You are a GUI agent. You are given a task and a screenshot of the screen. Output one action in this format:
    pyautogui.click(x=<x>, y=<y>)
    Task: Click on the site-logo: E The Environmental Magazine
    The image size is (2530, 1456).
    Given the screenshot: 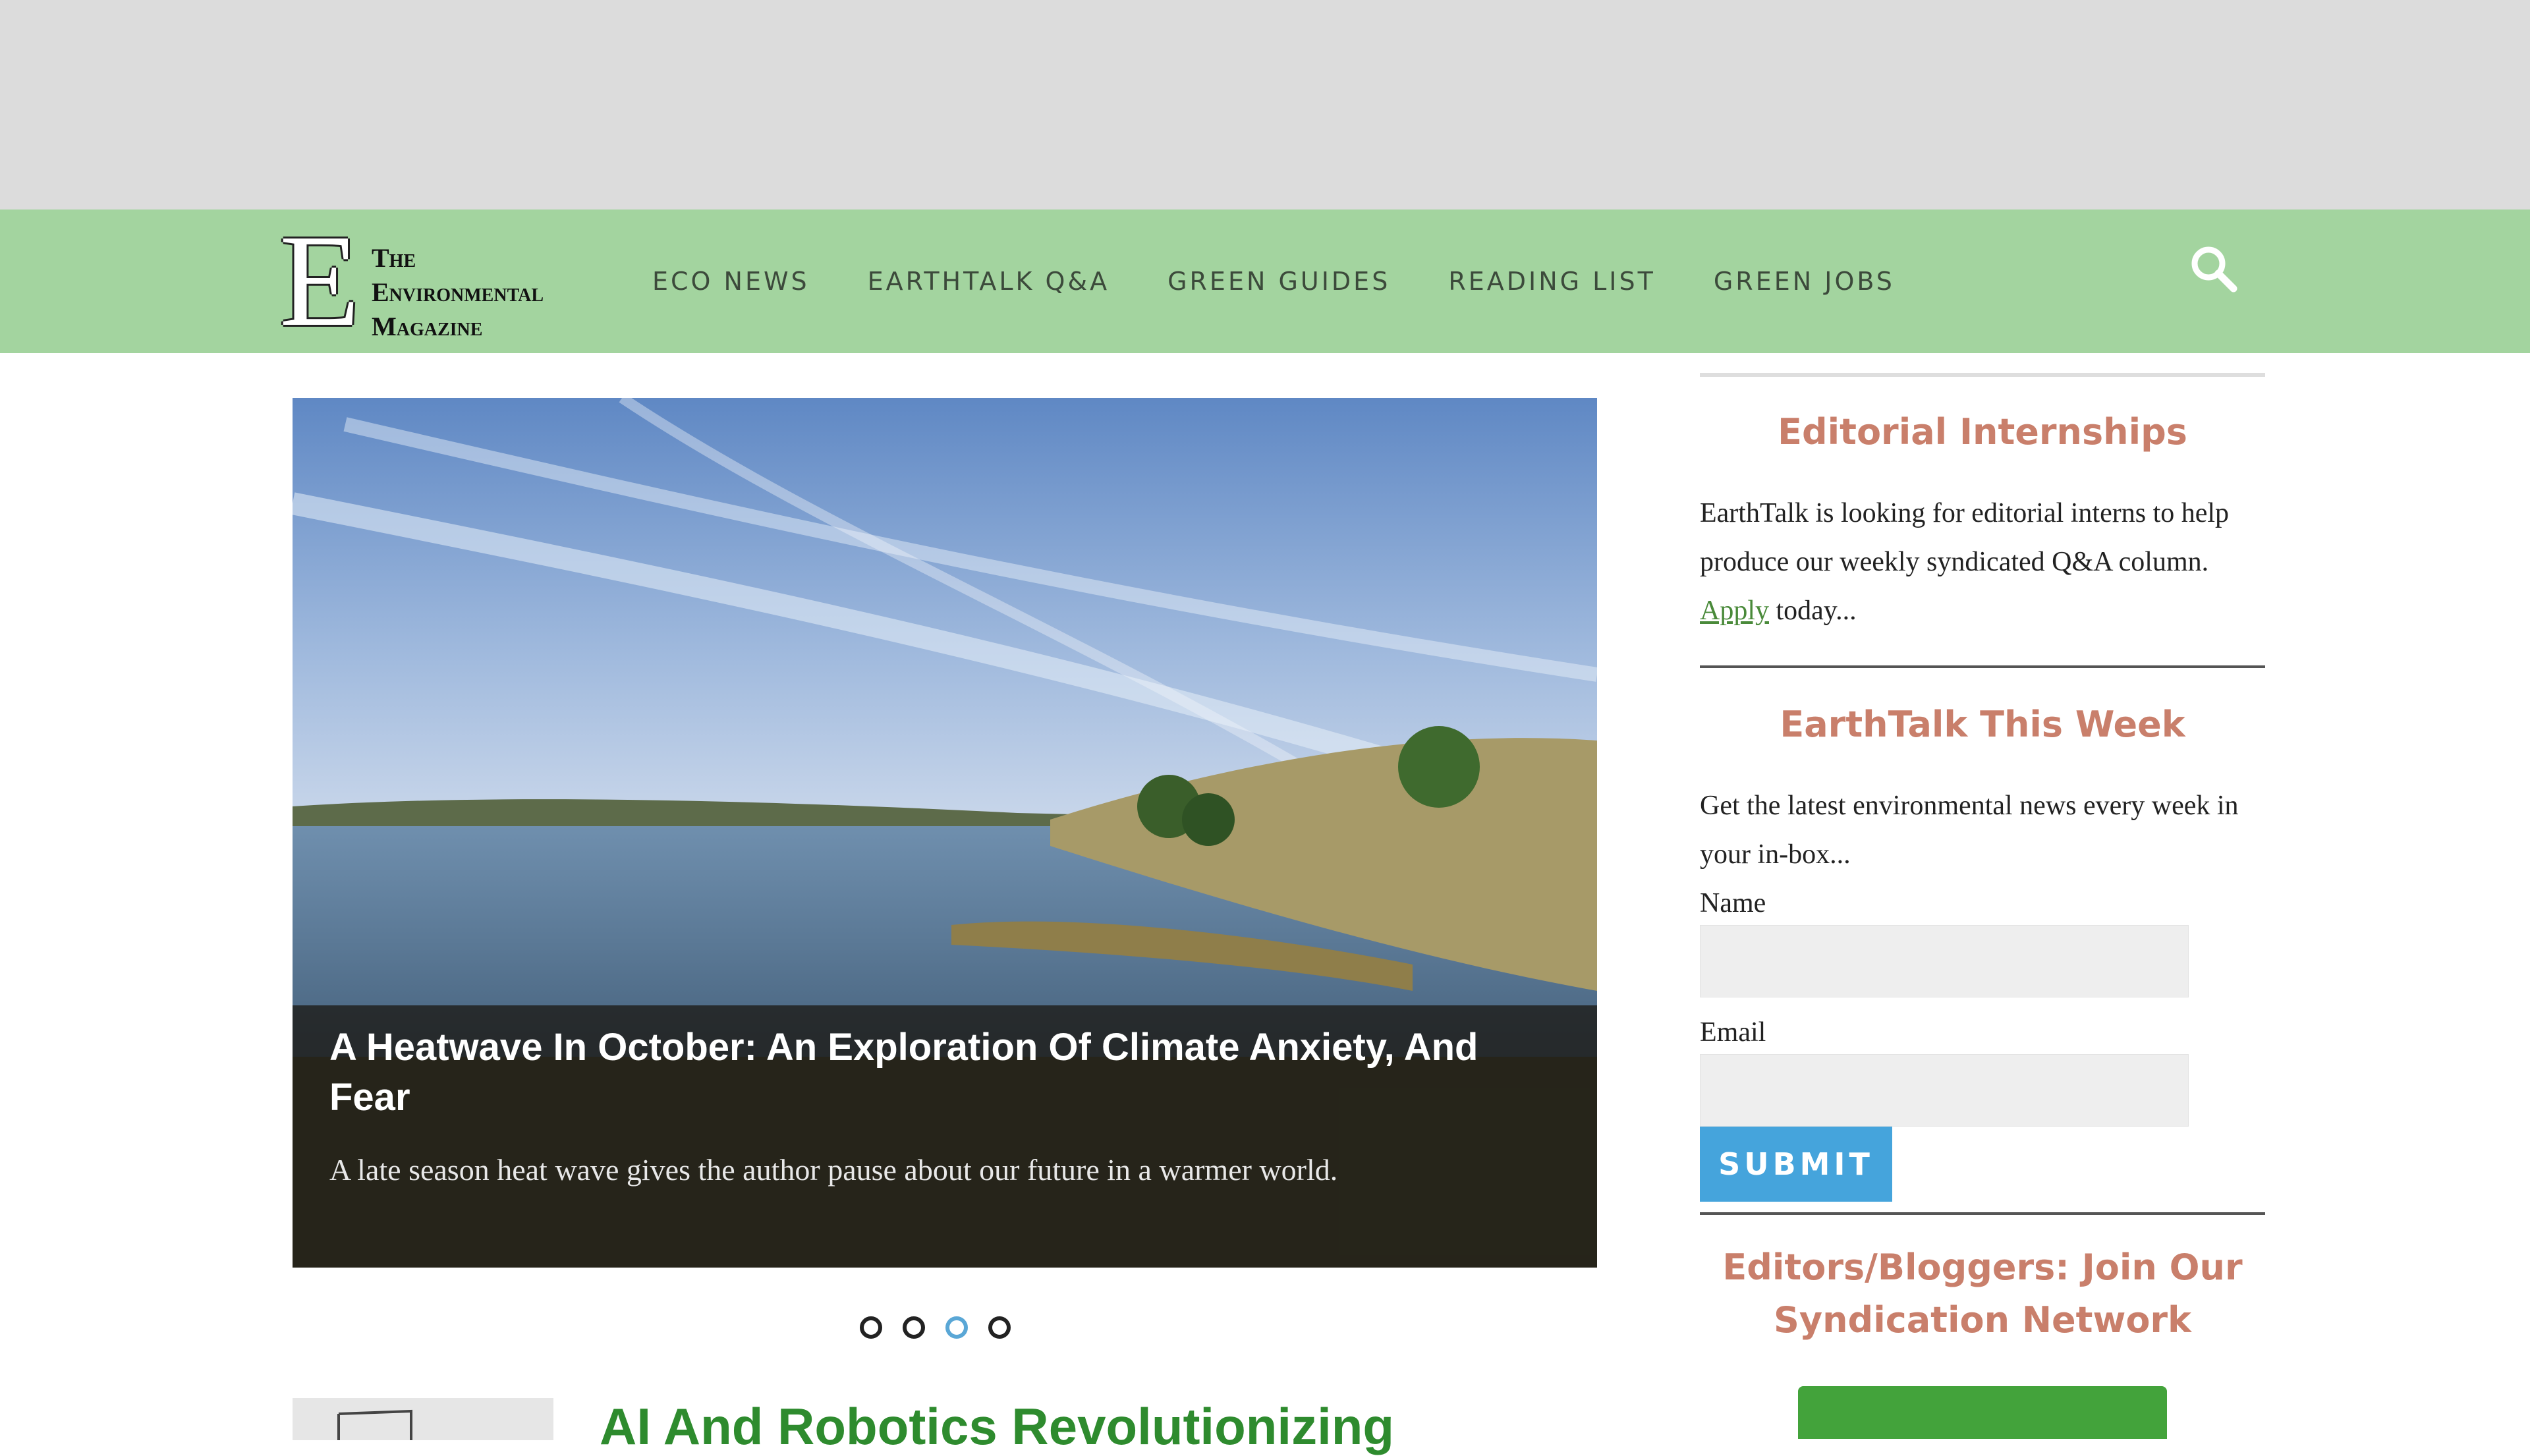 What is the action you would take?
    pyautogui.click(x=430, y=281)
    